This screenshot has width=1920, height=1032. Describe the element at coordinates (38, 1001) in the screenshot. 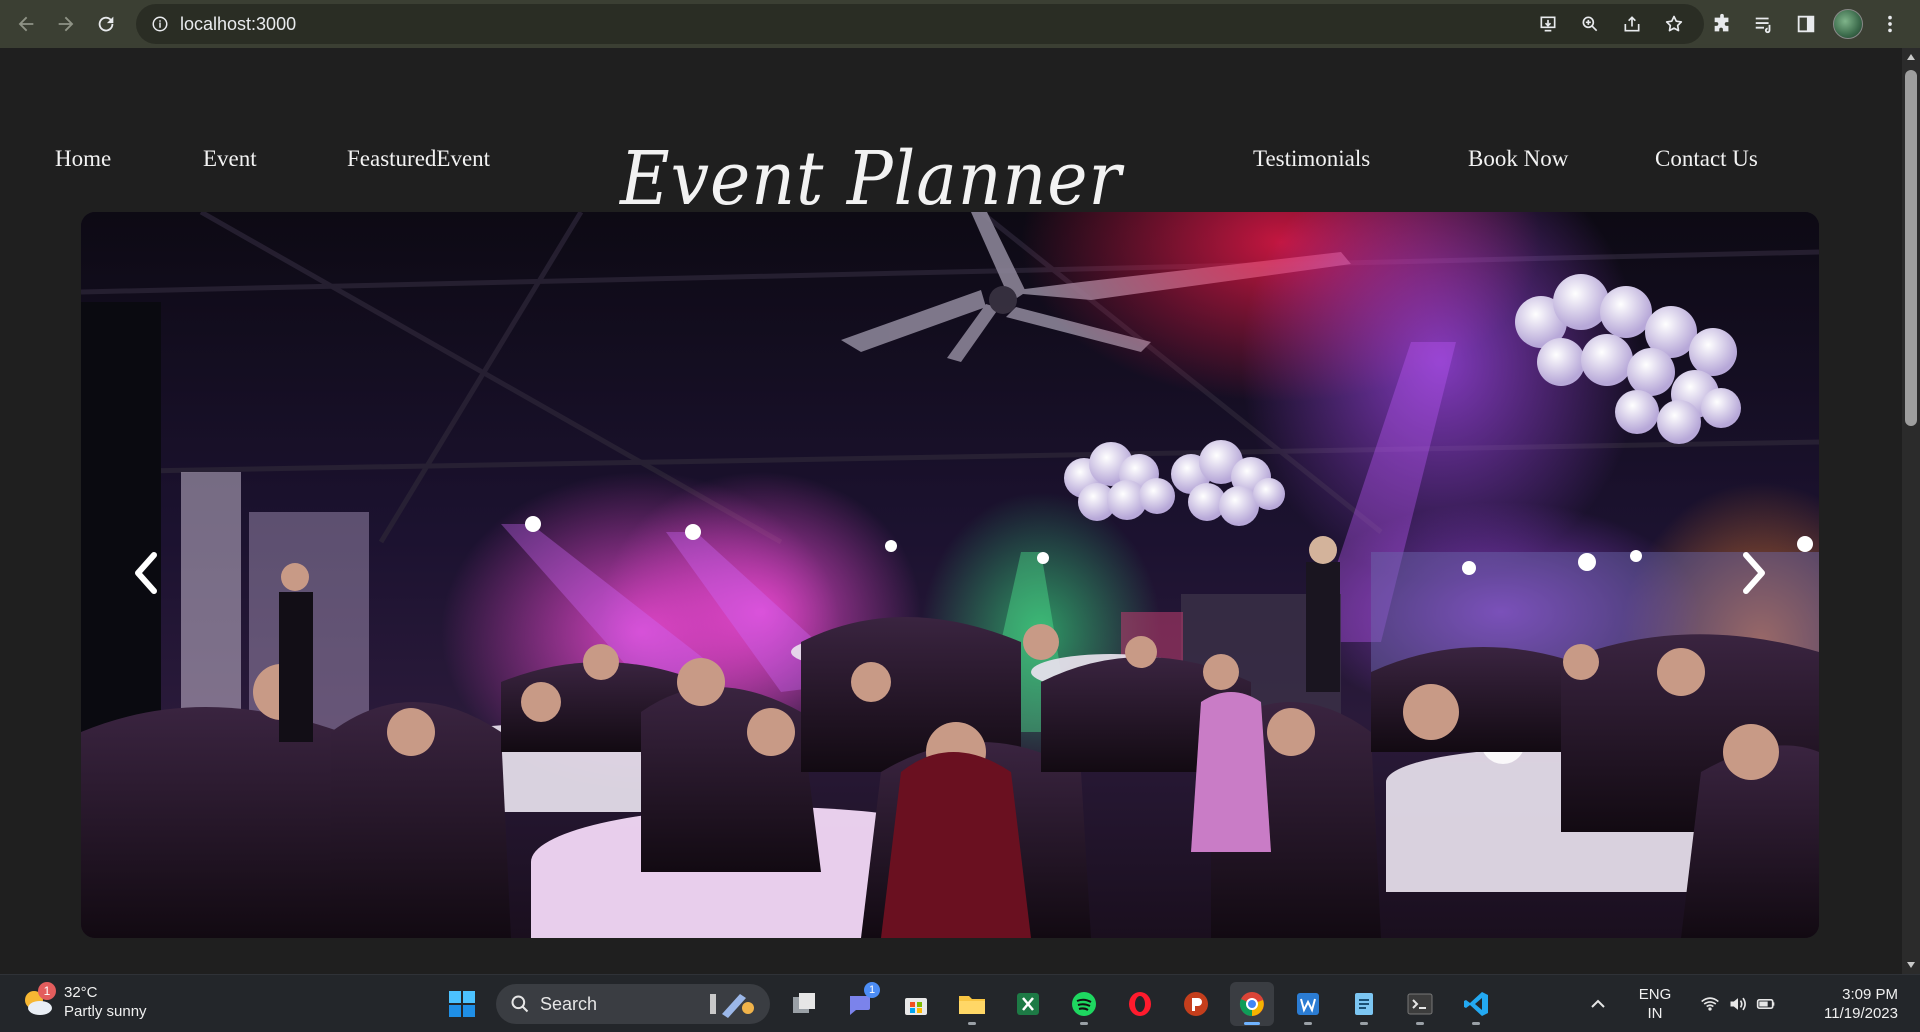

I see `partly-sunny-icon: 1` at that location.